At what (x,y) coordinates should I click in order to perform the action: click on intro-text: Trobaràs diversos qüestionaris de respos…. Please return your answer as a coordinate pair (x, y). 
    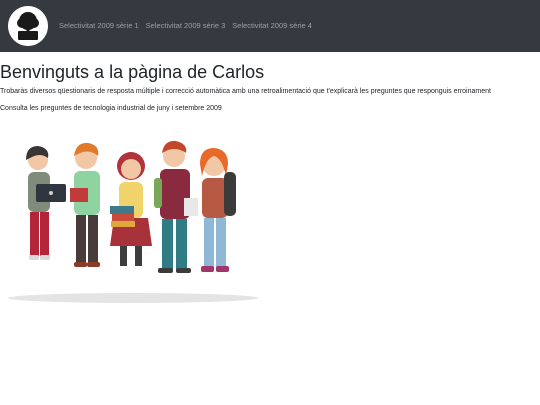
    Looking at the image, I should click on (245, 91).